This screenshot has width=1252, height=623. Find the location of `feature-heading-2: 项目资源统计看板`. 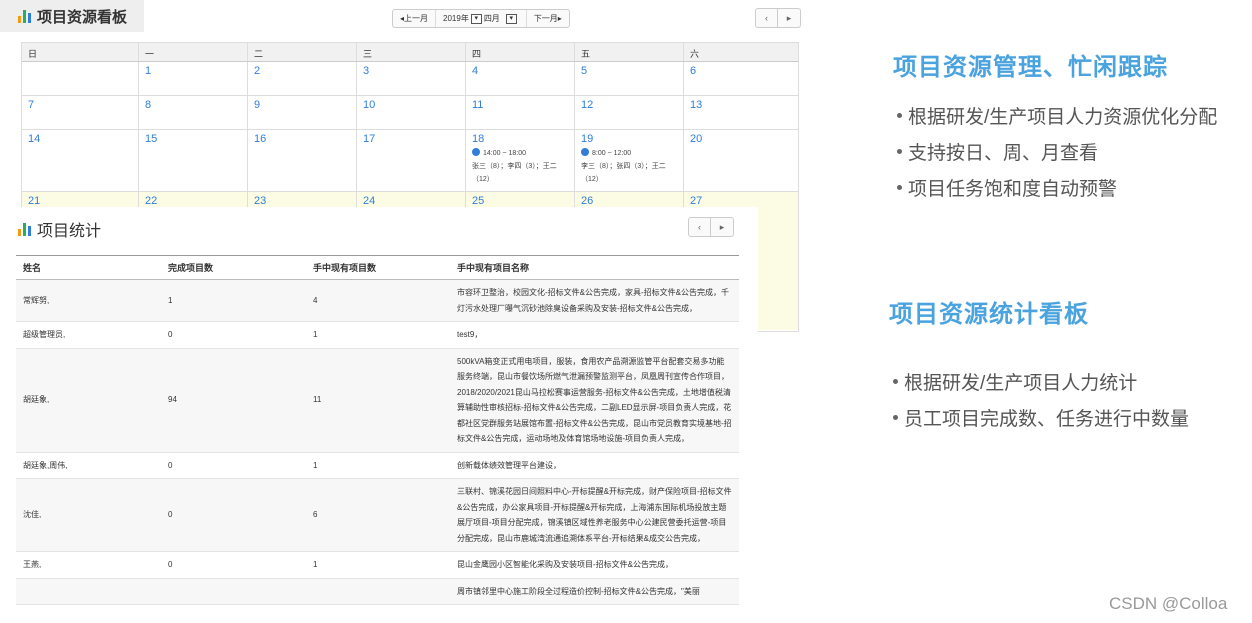

feature-heading-2: 项目资源统计看板 is located at coordinates (989, 314).